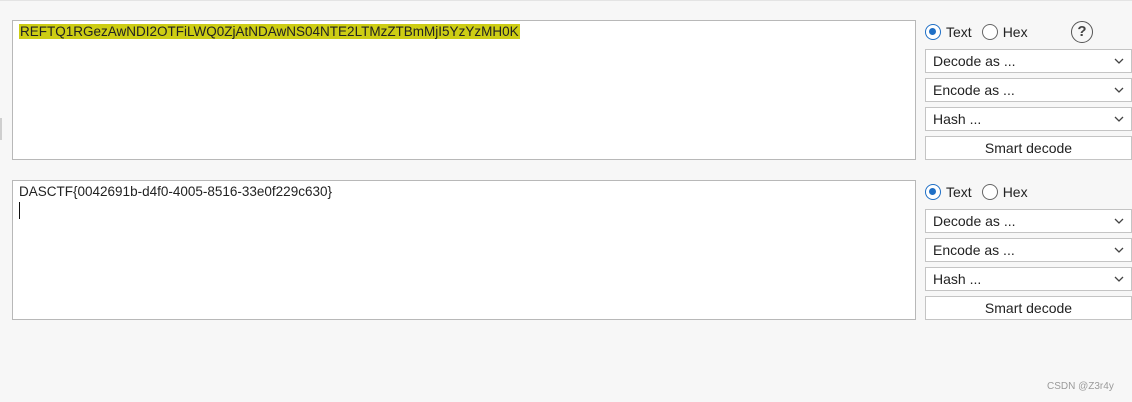 This screenshot has height=402, width=1132. What do you see at coordinates (19, 210) in the screenshot?
I see `text-caret` at bounding box center [19, 210].